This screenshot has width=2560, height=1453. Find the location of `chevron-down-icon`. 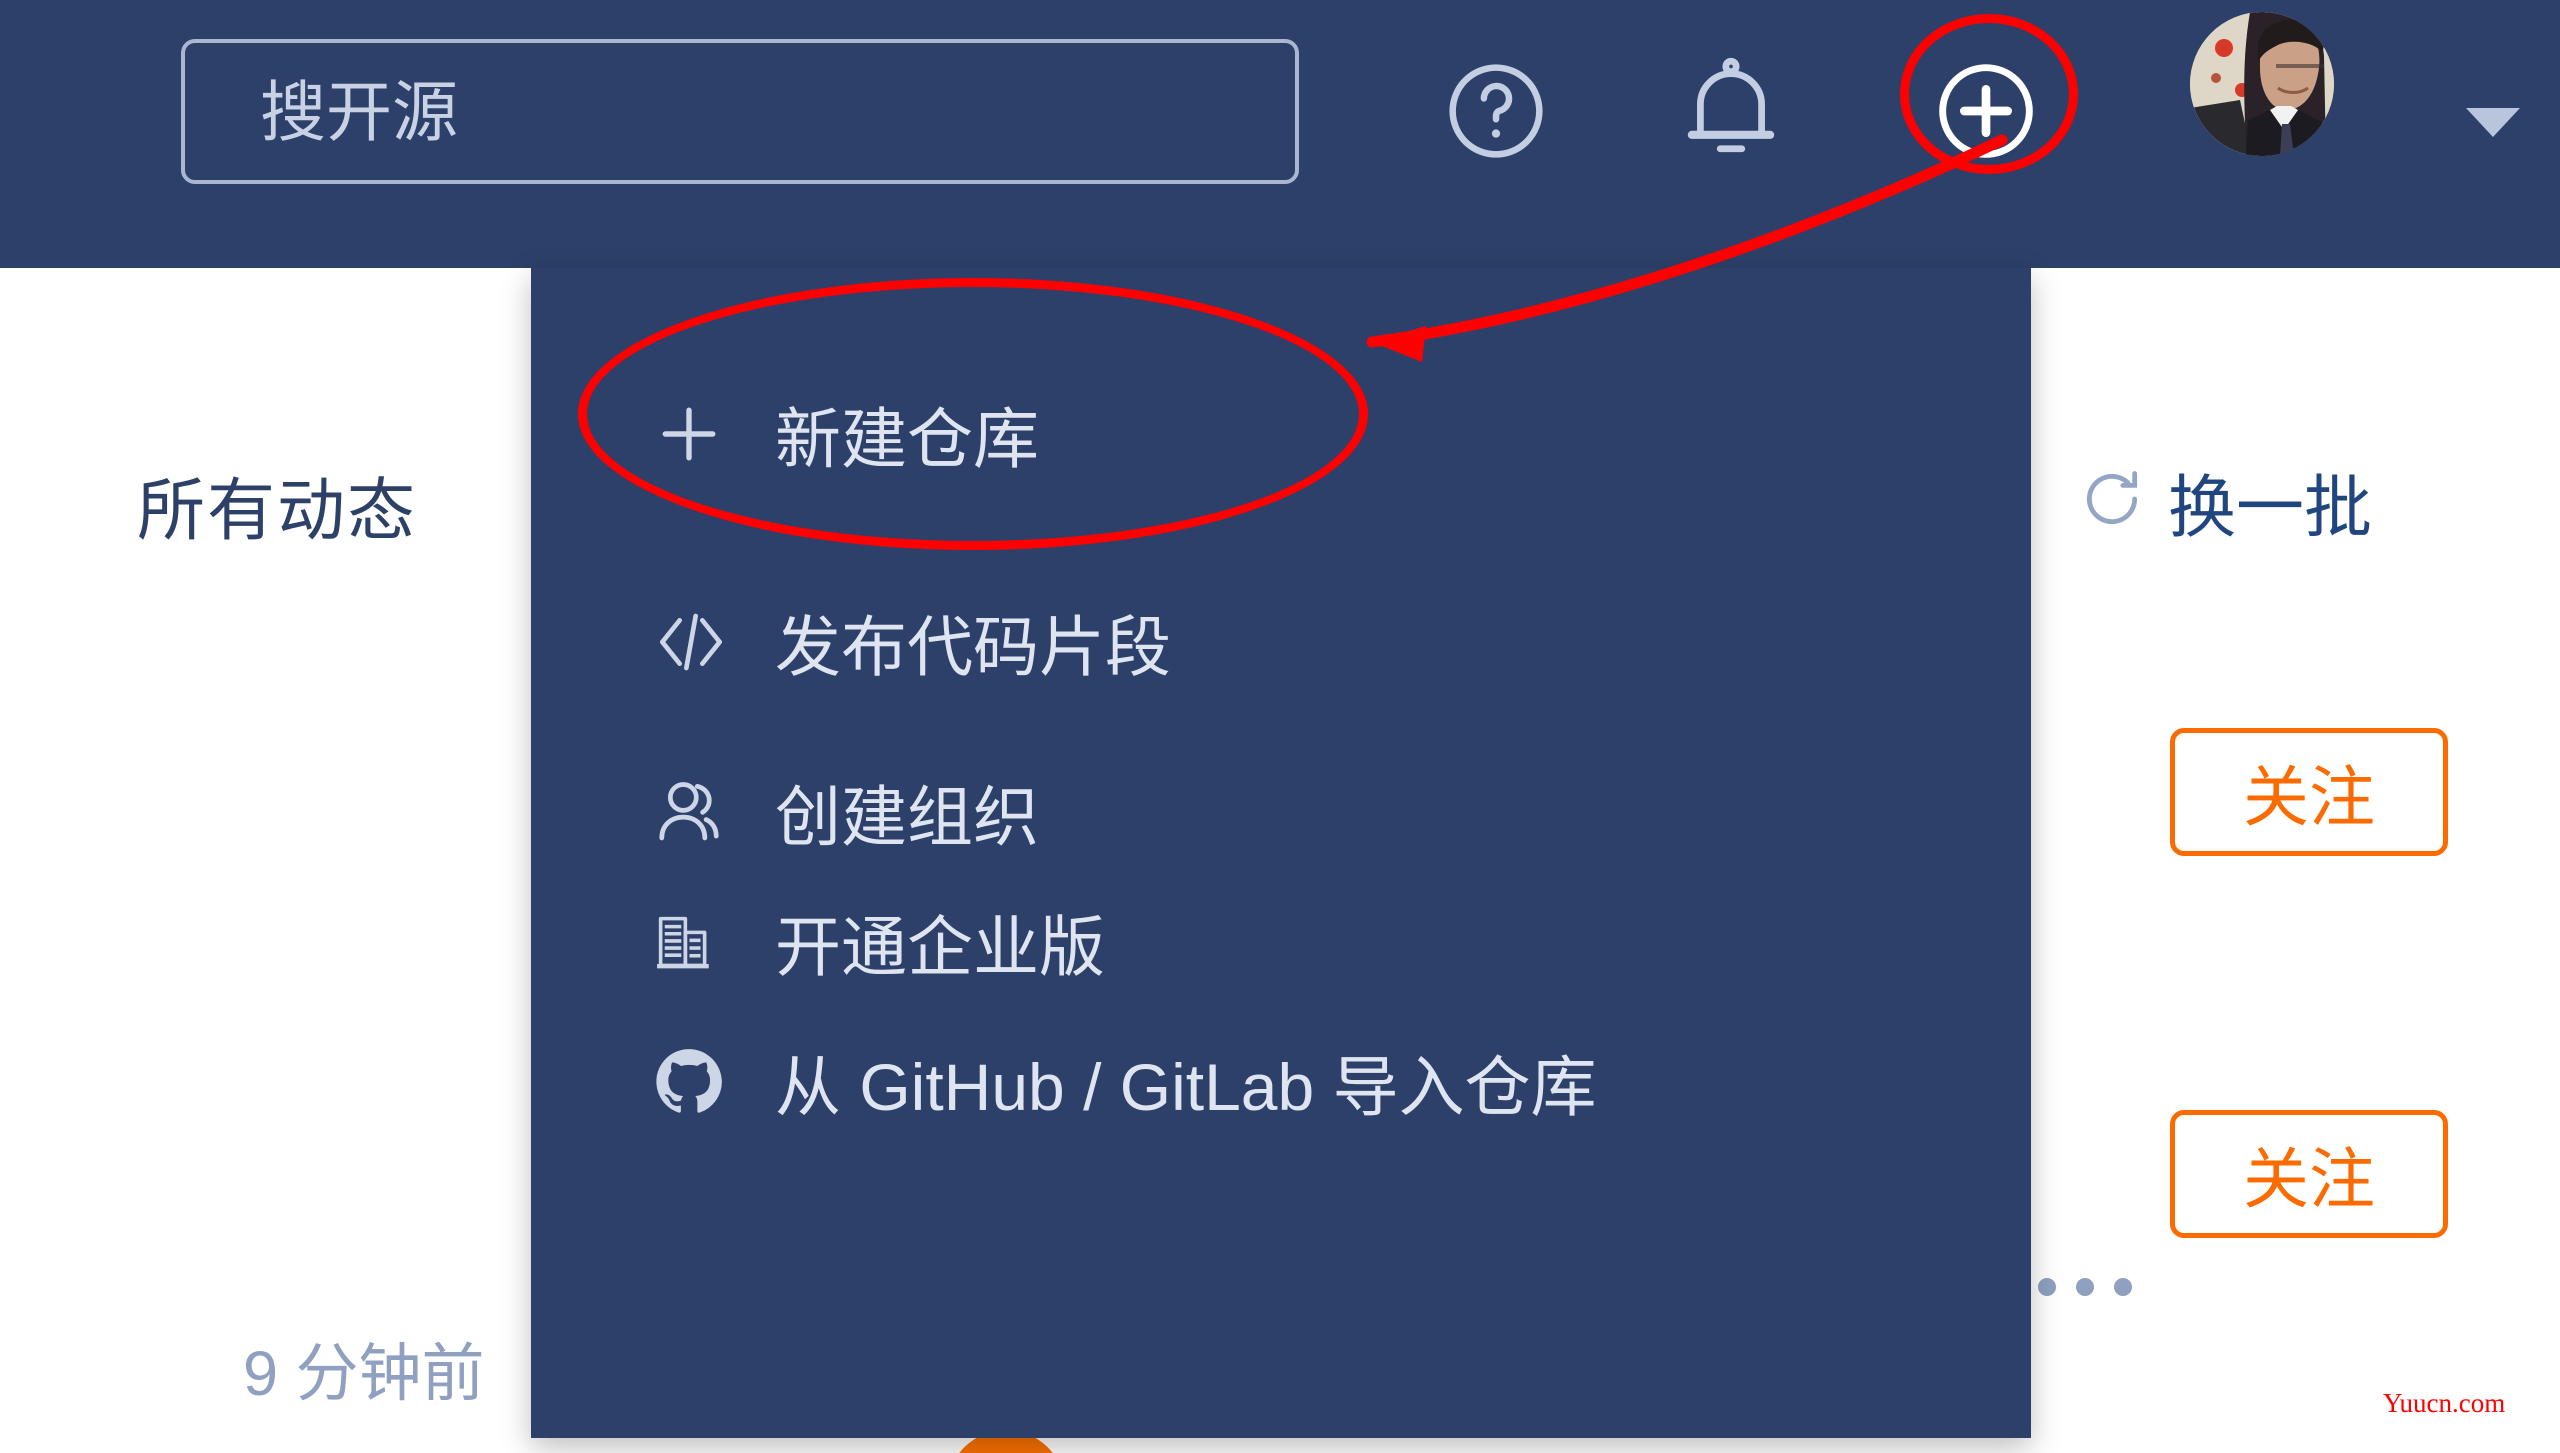

chevron-down-icon is located at coordinates (2493, 122).